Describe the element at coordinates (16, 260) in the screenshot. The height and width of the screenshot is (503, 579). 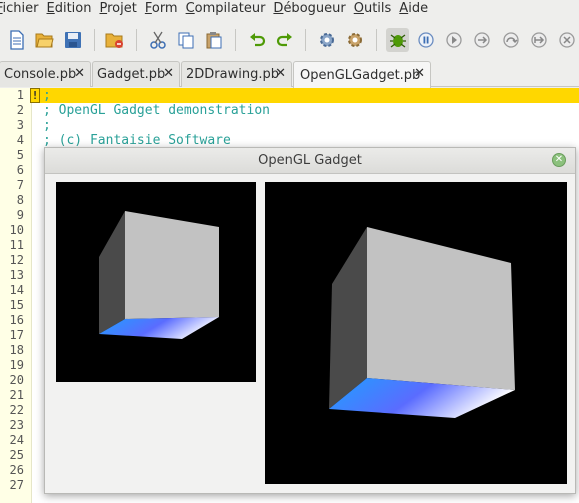
I see `line-number: 12` at that location.